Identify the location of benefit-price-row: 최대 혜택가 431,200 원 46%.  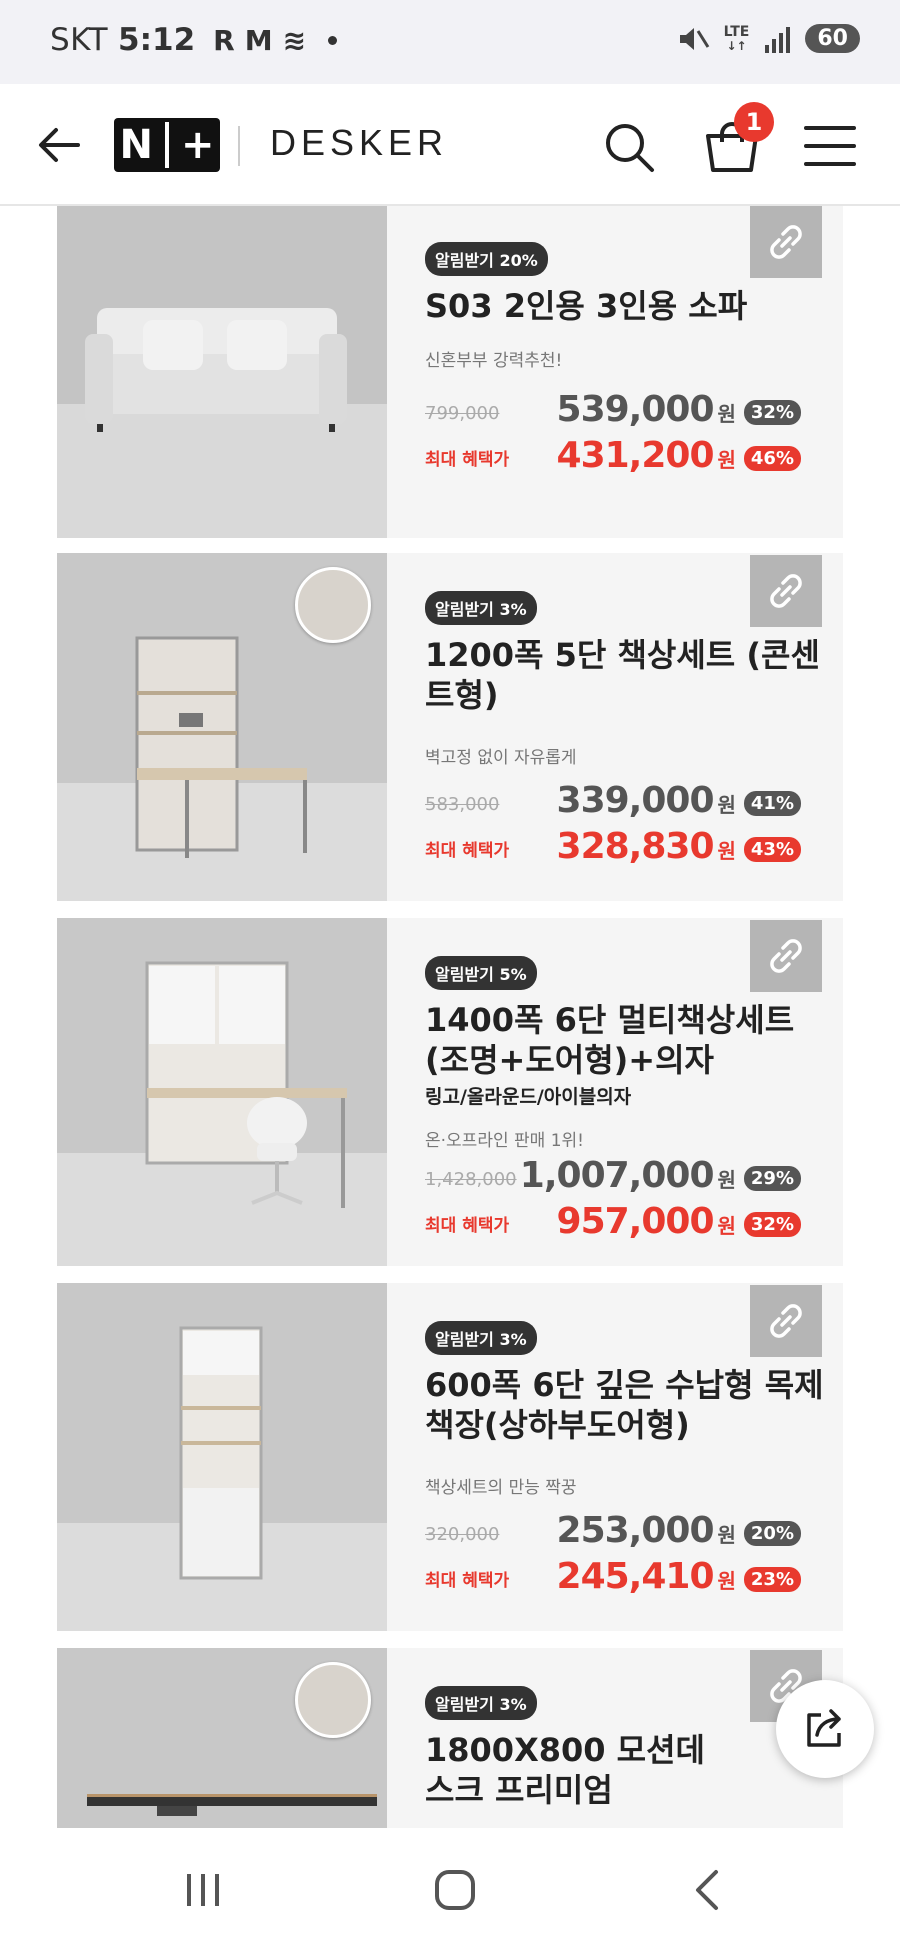
(613, 456).